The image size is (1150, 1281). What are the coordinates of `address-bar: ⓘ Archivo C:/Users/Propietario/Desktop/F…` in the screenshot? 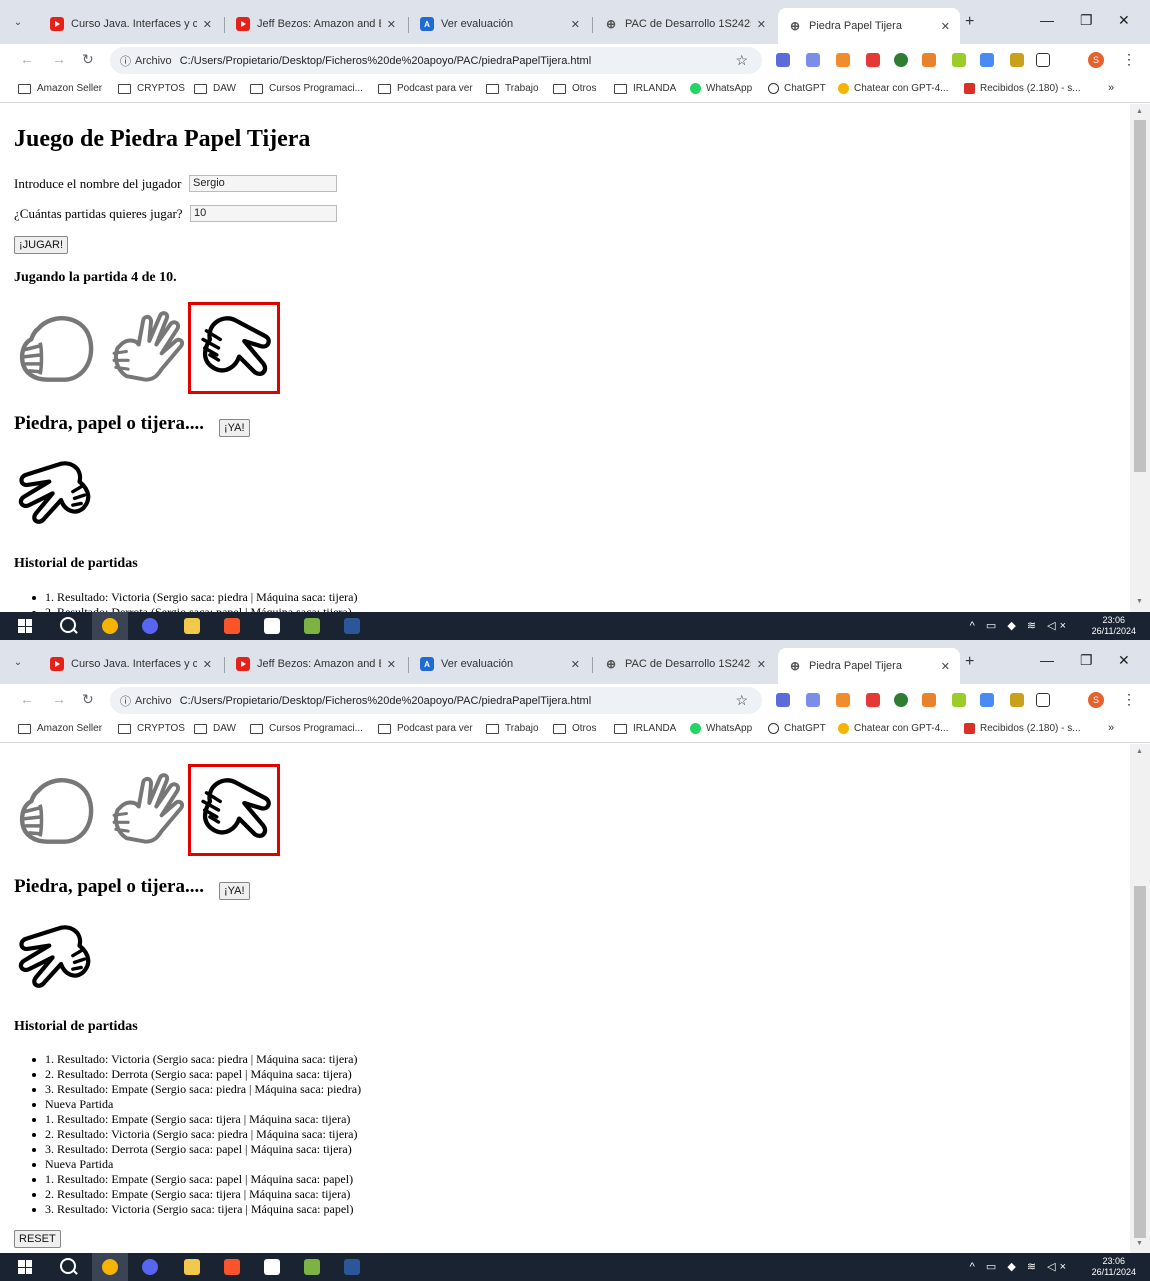 It's located at (436, 60).